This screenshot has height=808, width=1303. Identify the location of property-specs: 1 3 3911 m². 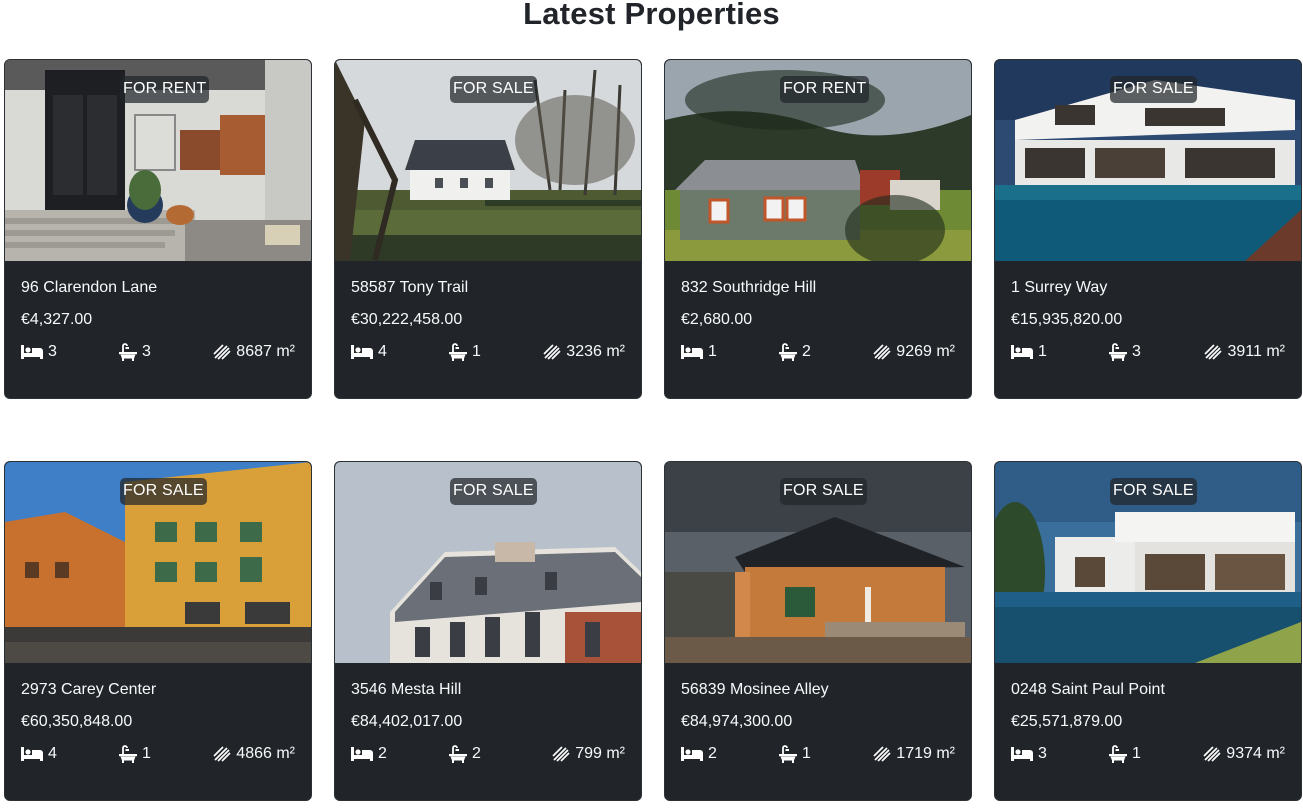
(1148, 353).